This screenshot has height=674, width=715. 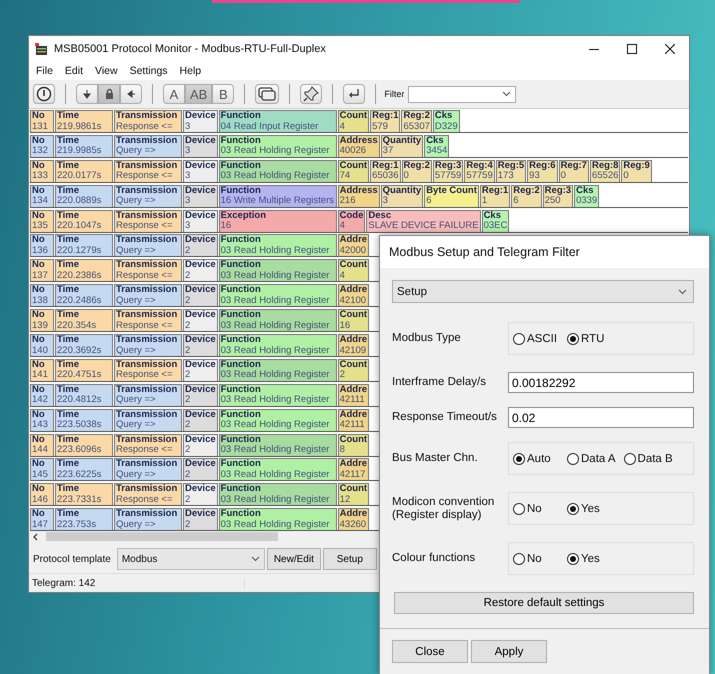 What do you see at coordinates (293, 559) in the screenshot?
I see `template-button: New/Edit` at bounding box center [293, 559].